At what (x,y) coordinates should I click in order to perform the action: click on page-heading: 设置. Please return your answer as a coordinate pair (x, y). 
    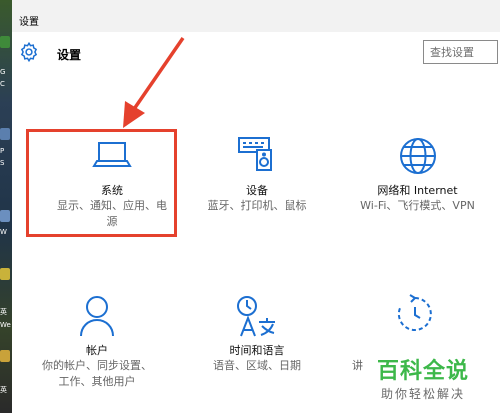
    Looking at the image, I should click on (69, 55).